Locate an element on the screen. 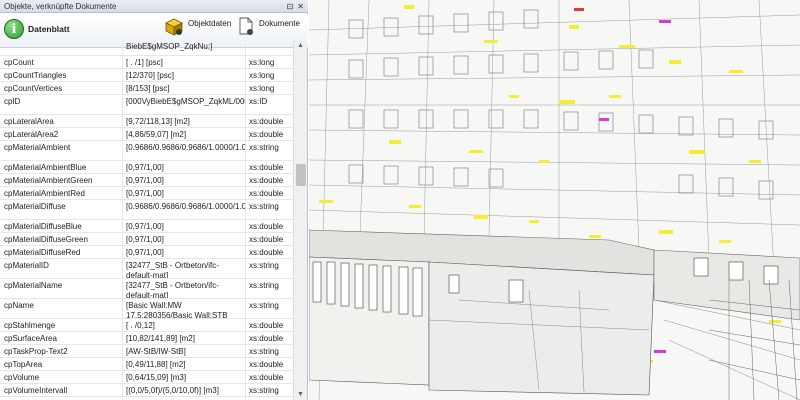 This screenshot has width=800, height=400. property-row: cpMaterialAmbientRed [0,97/1,00] xs:double is located at coordinates (146, 193).